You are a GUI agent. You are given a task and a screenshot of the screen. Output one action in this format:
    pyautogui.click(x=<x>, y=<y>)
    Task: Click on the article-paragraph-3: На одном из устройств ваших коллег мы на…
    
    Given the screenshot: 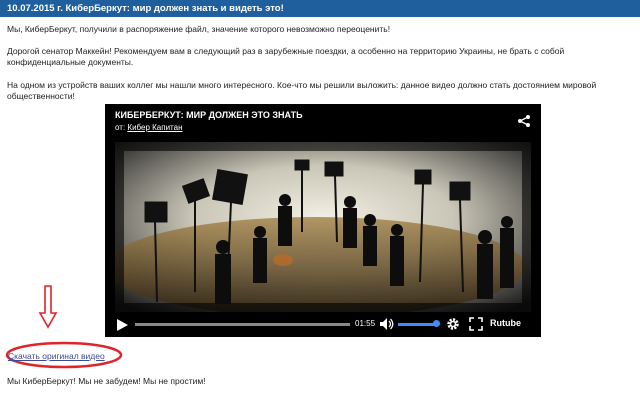 What is the action you would take?
    pyautogui.click(x=302, y=90)
    